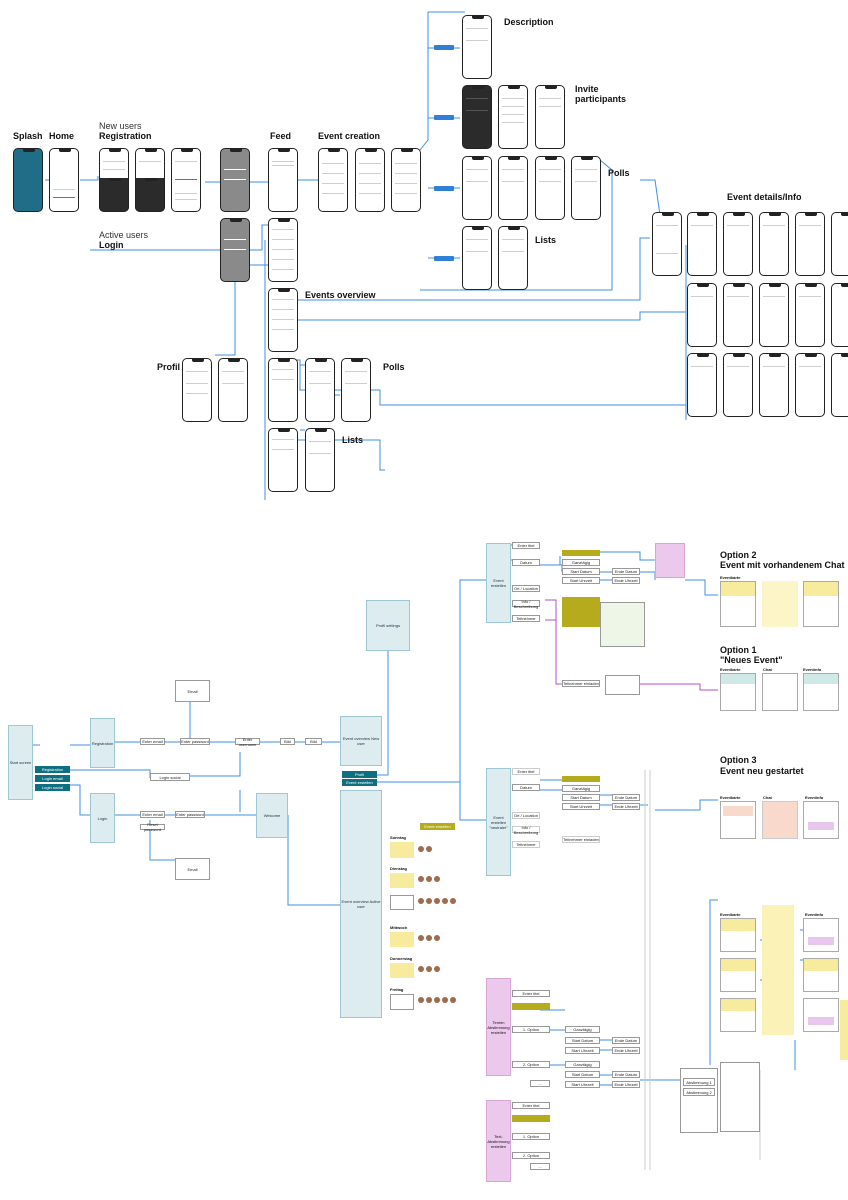 The width and height of the screenshot is (848, 1200). What do you see at coordinates (626, 806) in the screenshot?
I see `field-ende-uhrzeit-2: Ende Uhrzeit` at bounding box center [626, 806].